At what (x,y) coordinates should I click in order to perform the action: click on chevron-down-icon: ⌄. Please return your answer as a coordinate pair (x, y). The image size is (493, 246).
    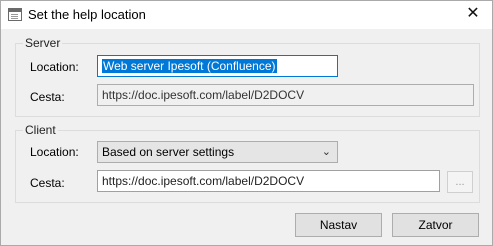
    Looking at the image, I should click on (326, 152).